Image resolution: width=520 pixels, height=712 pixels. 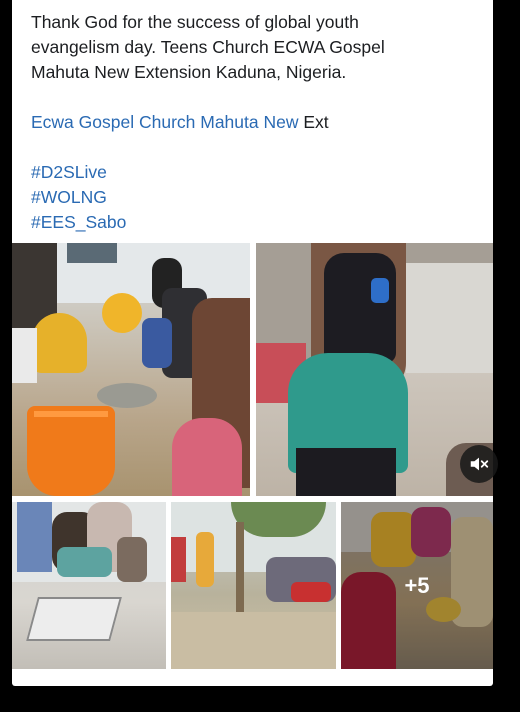 What do you see at coordinates (256, 172) in the screenshot?
I see `hashtag-link: #D2SLive` at bounding box center [256, 172].